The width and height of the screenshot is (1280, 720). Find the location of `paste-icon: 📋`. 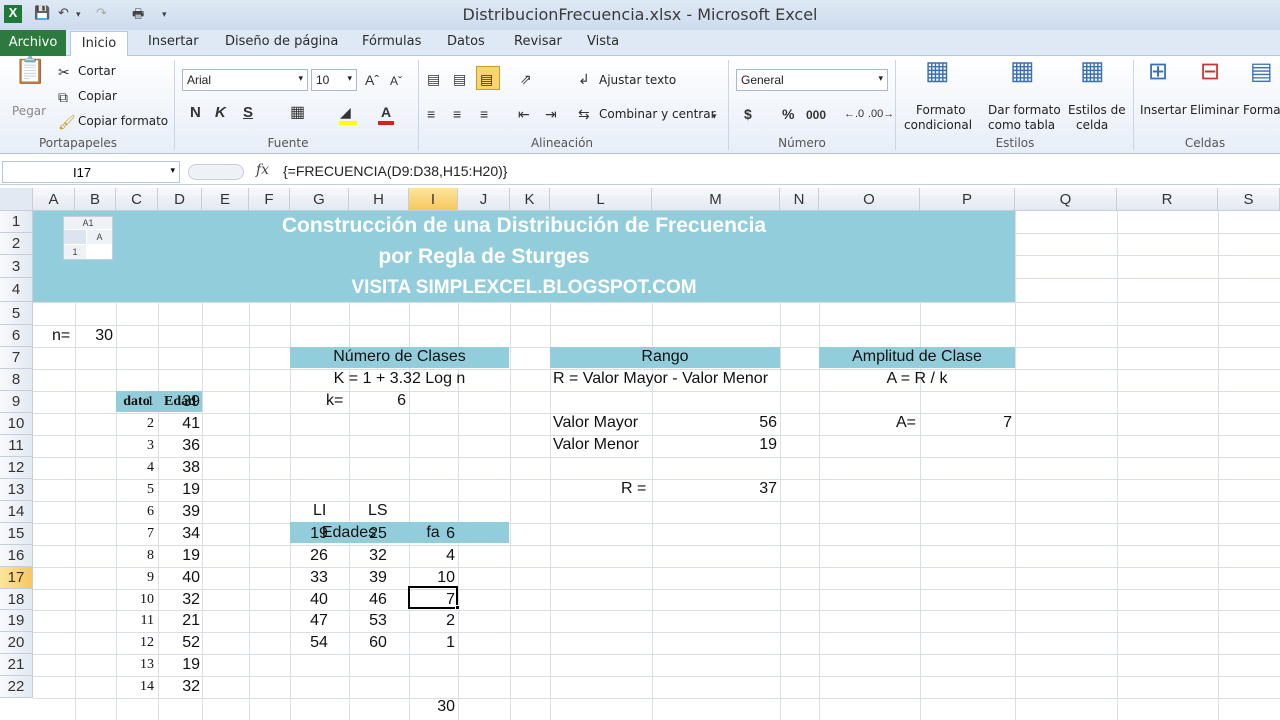

paste-icon: 📋 is located at coordinates (30, 77).